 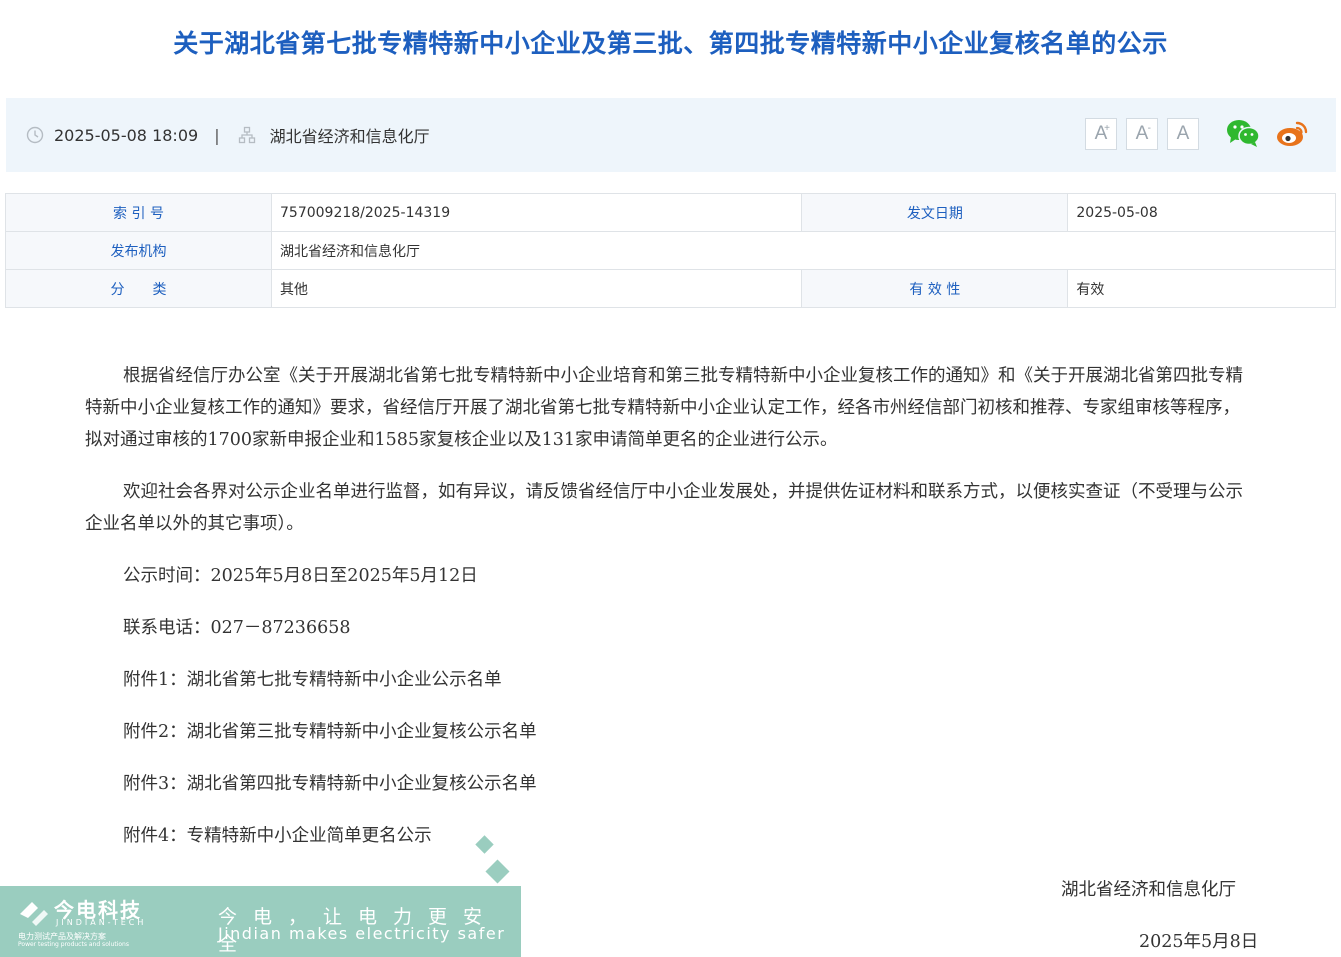 I want to click on table-row: 发布机构 湖北省经济和信息化厅, so click(x=670, y=250).